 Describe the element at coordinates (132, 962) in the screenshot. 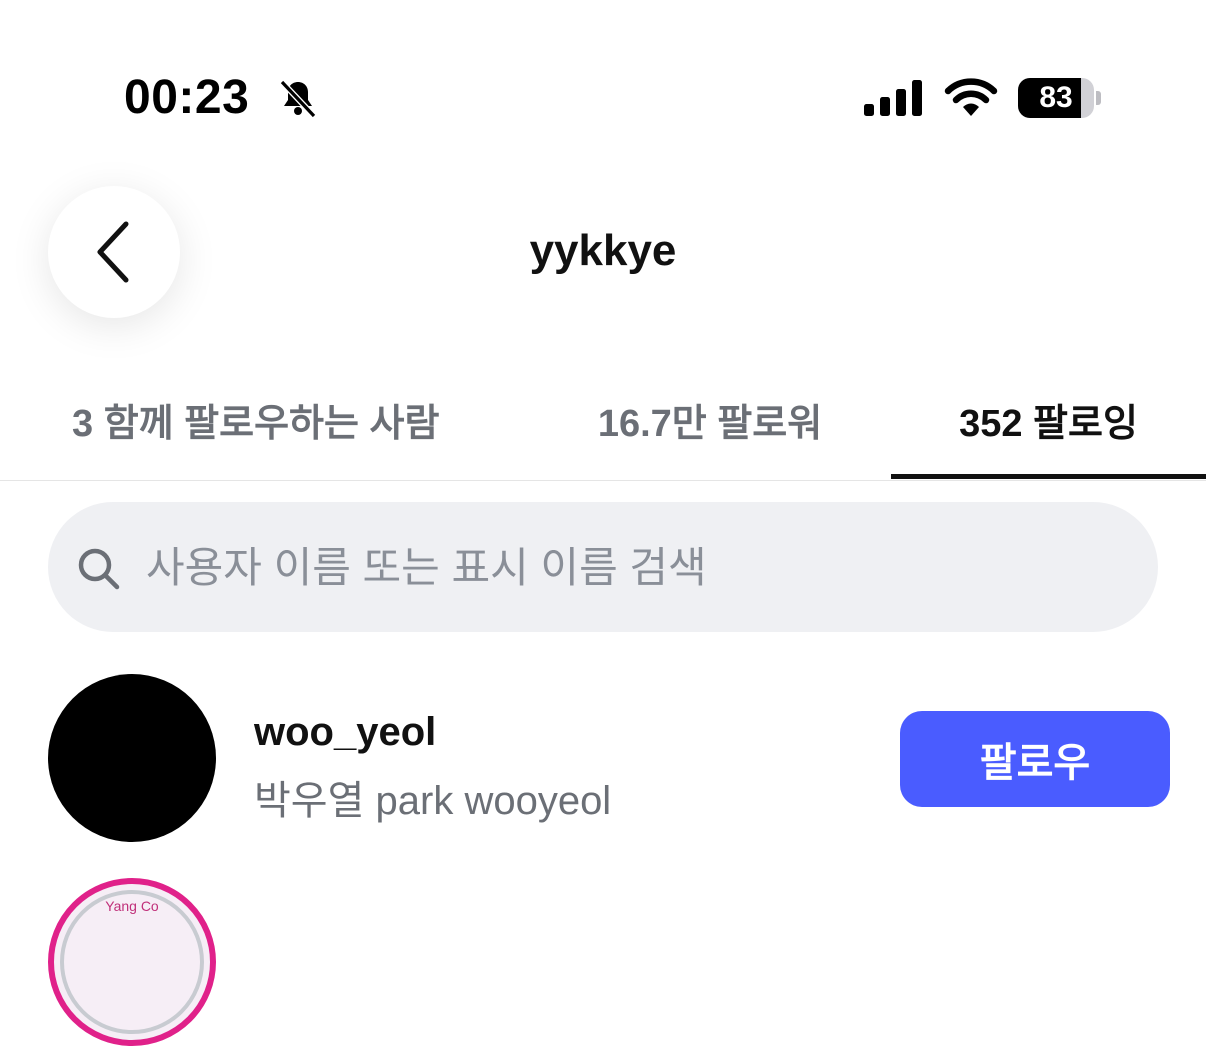

I see `avatar: Yang Co` at that location.